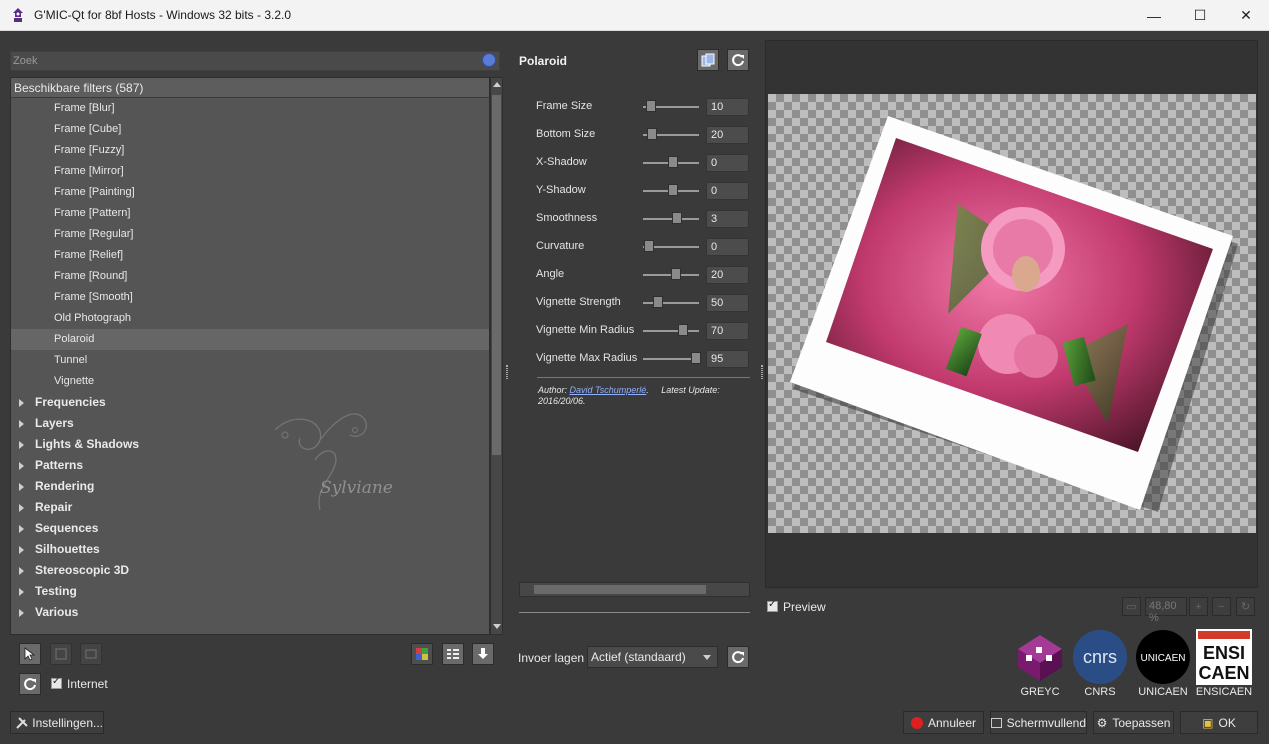 This screenshot has height=744, width=1269. What do you see at coordinates (483, 654) in the screenshot?
I see `download-icon` at bounding box center [483, 654].